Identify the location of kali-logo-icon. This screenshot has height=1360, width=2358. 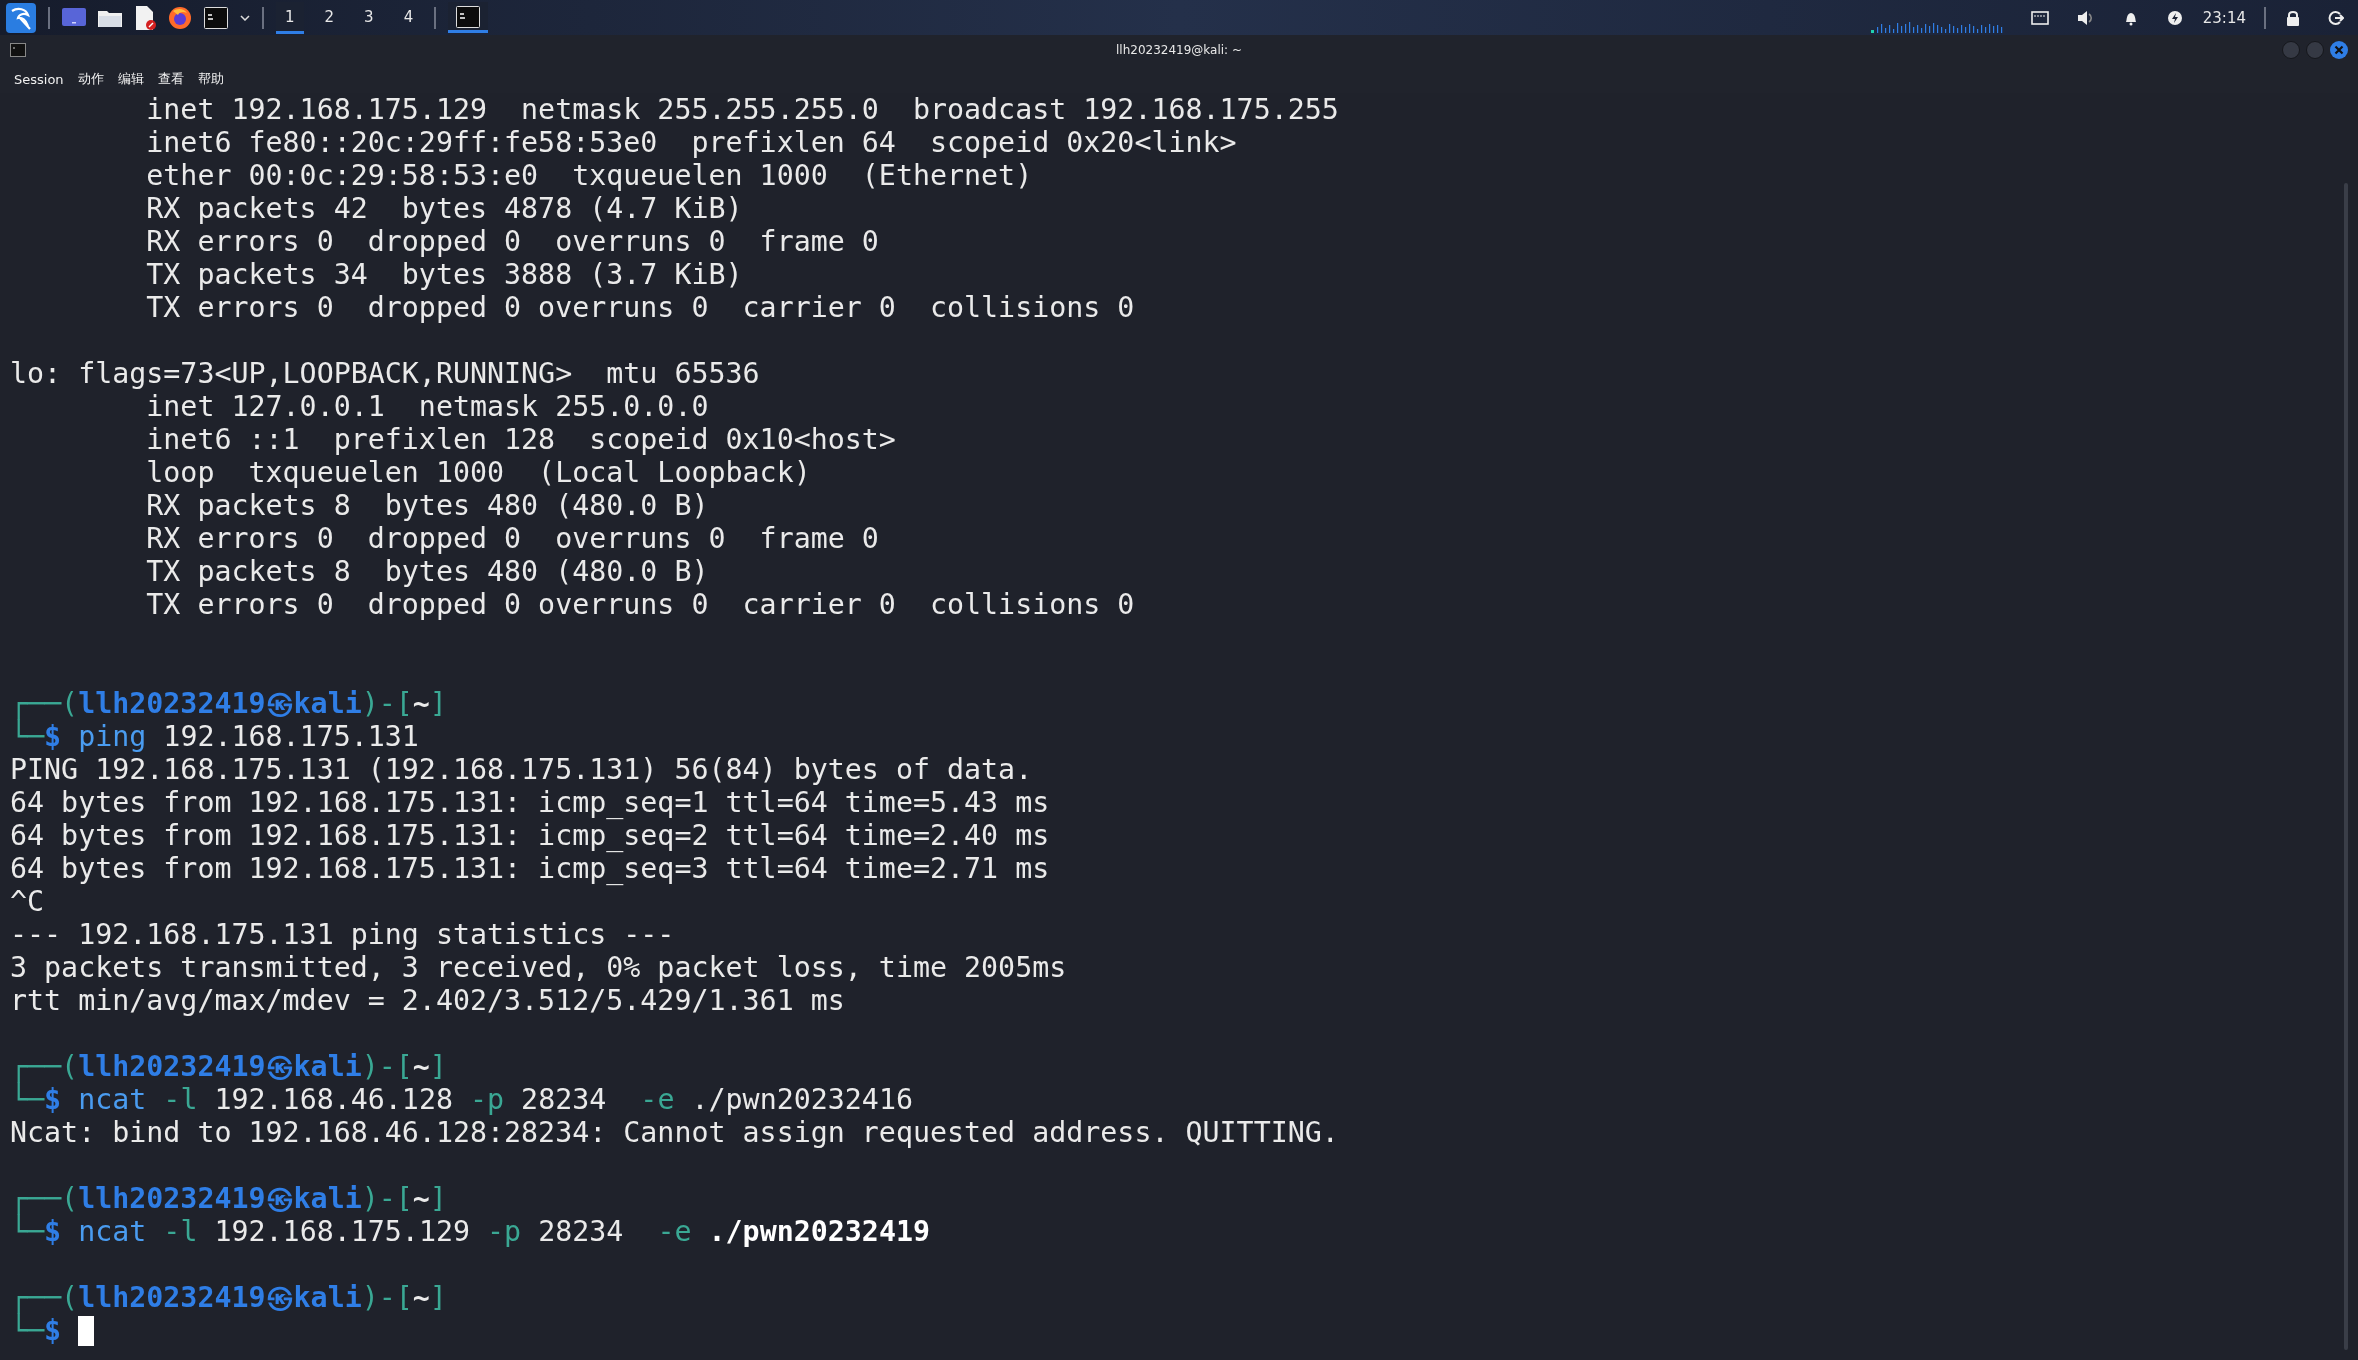
(21, 17).